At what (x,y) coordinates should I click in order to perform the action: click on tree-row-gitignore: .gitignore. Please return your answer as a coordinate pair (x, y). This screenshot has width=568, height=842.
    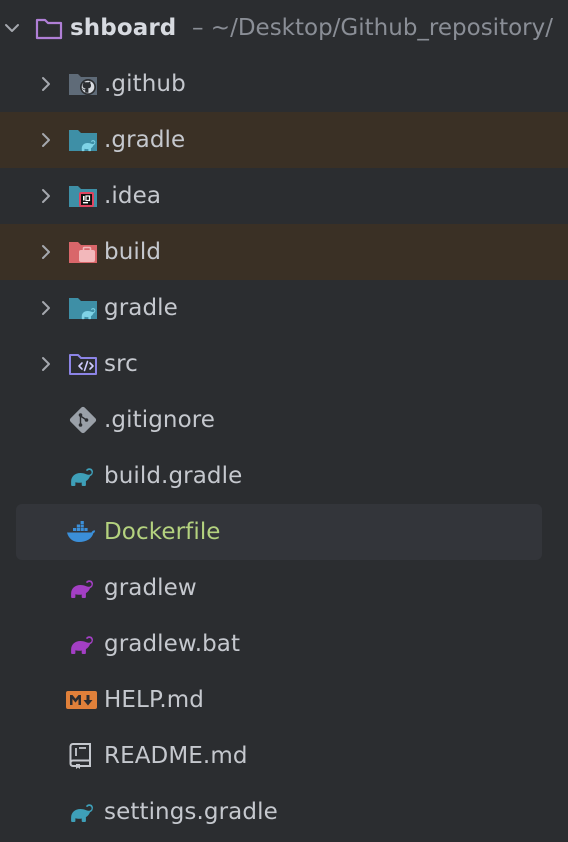
    Looking at the image, I should click on (284, 420).